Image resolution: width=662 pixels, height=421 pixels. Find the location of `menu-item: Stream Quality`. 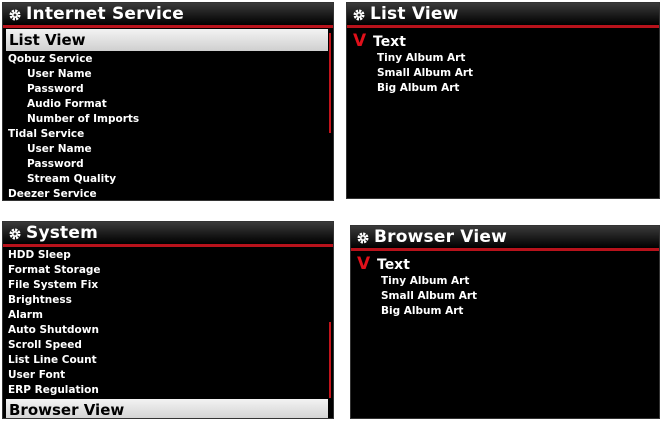

menu-item: Stream Quality is located at coordinates (168, 179).